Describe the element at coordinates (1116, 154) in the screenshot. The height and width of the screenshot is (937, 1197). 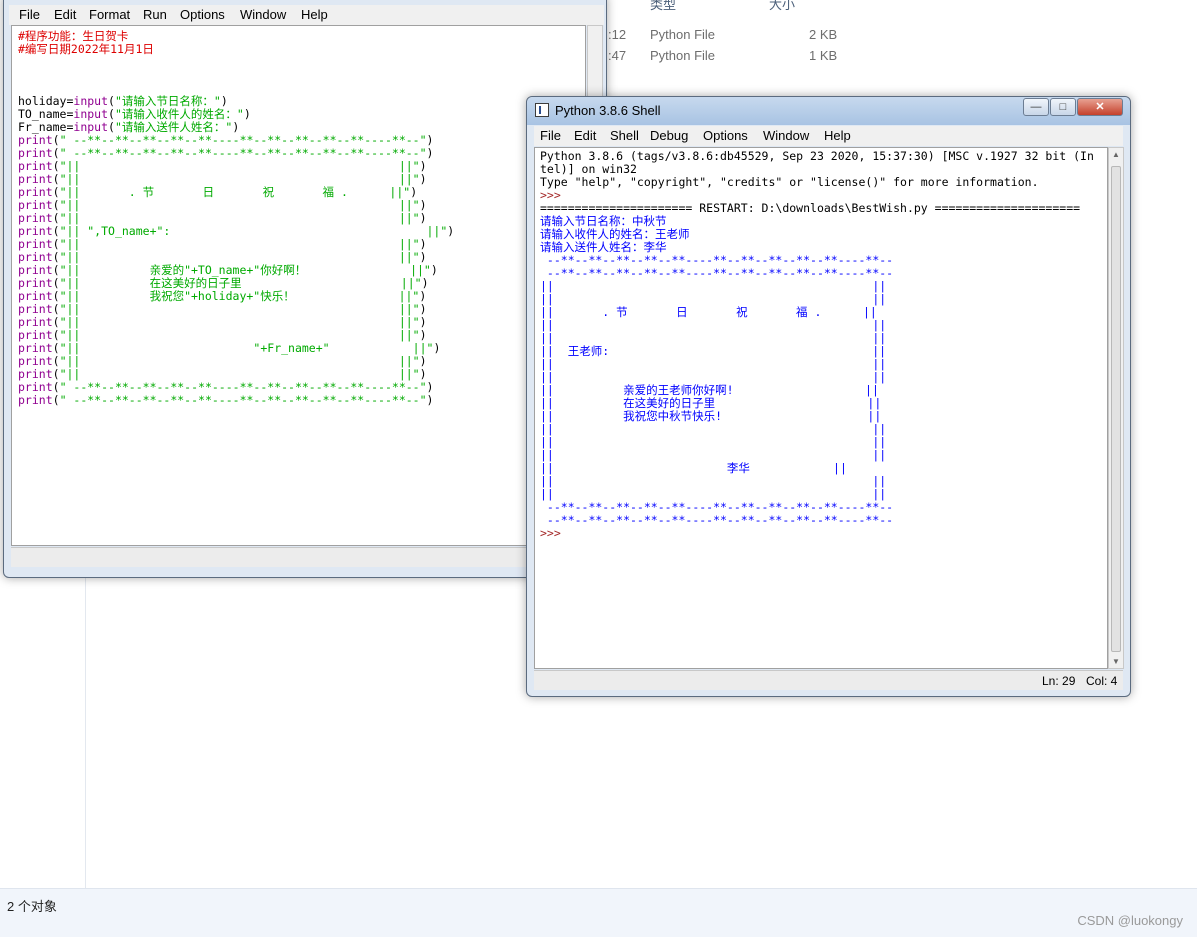
I see `scroll-up-icon: ▲` at that location.